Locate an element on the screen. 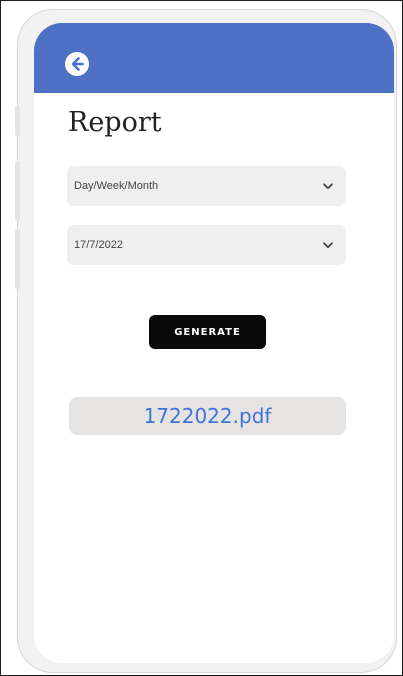 Image resolution: width=403 pixels, height=676 pixels. period-select-value: Day/Week/Month is located at coordinates (116, 186).